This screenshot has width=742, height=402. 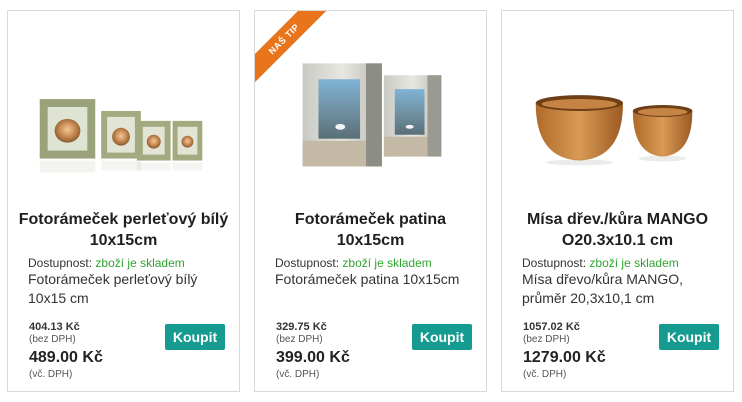 What do you see at coordinates (113, 288) in the screenshot?
I see `product-description: Fotorámeček perleťový bílý 10x15 cm` at bounding box center [113, 288].